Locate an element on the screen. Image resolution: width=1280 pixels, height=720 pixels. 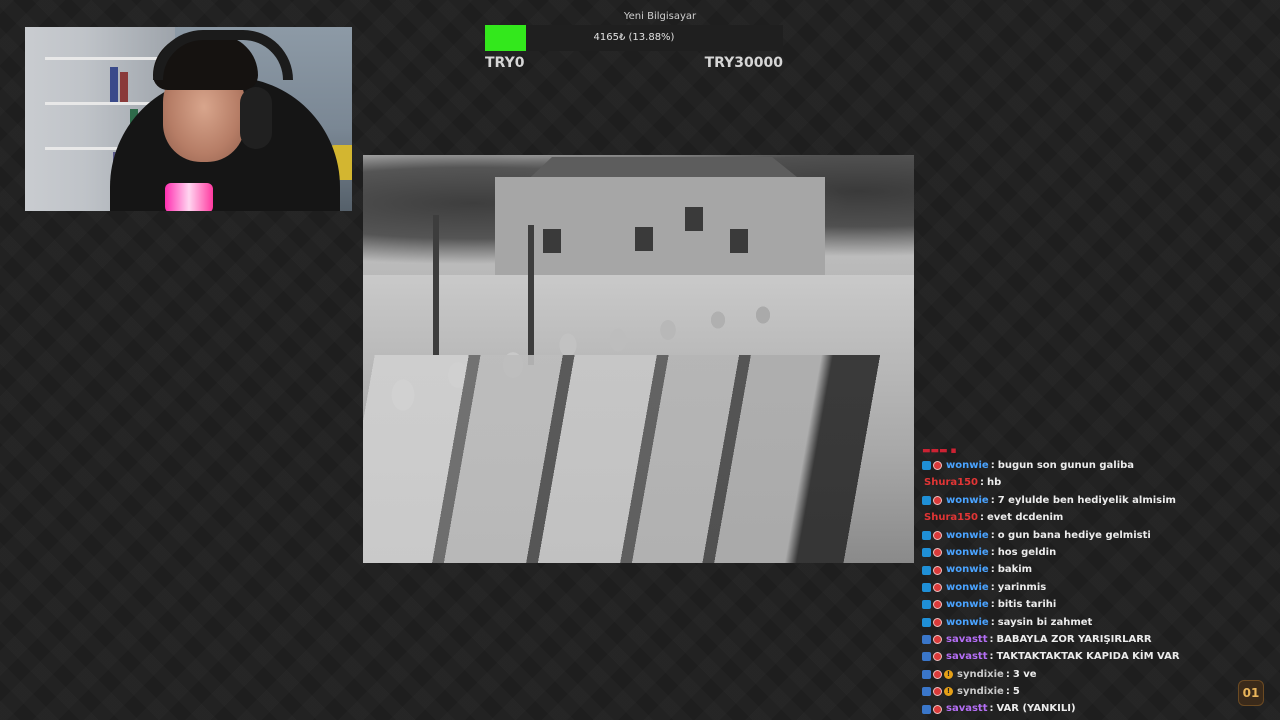
chat-message-text: TAKTAKTAKTAK KAPIDA KİM VAR is located at coordinates (1088, 657).